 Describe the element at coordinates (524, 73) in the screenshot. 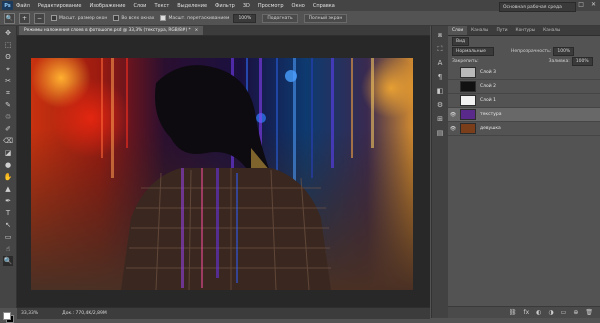

I see `layer-row: Слой 3` at that location.